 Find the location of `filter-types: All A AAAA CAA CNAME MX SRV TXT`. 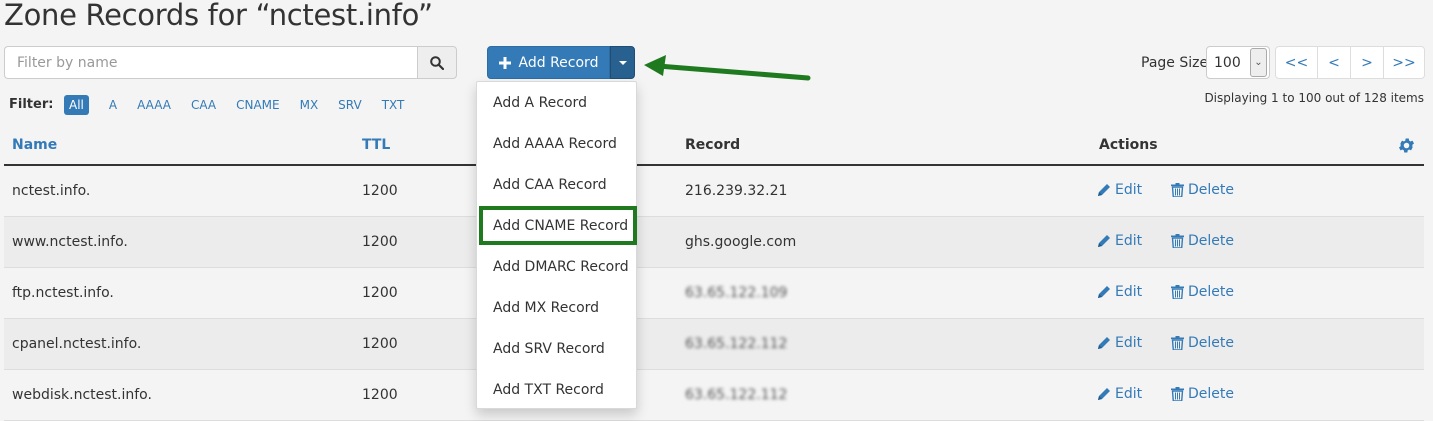

filter-types: All A AAAA CAA CNAME MX SRV TXT is located at coordinates (244, 105).